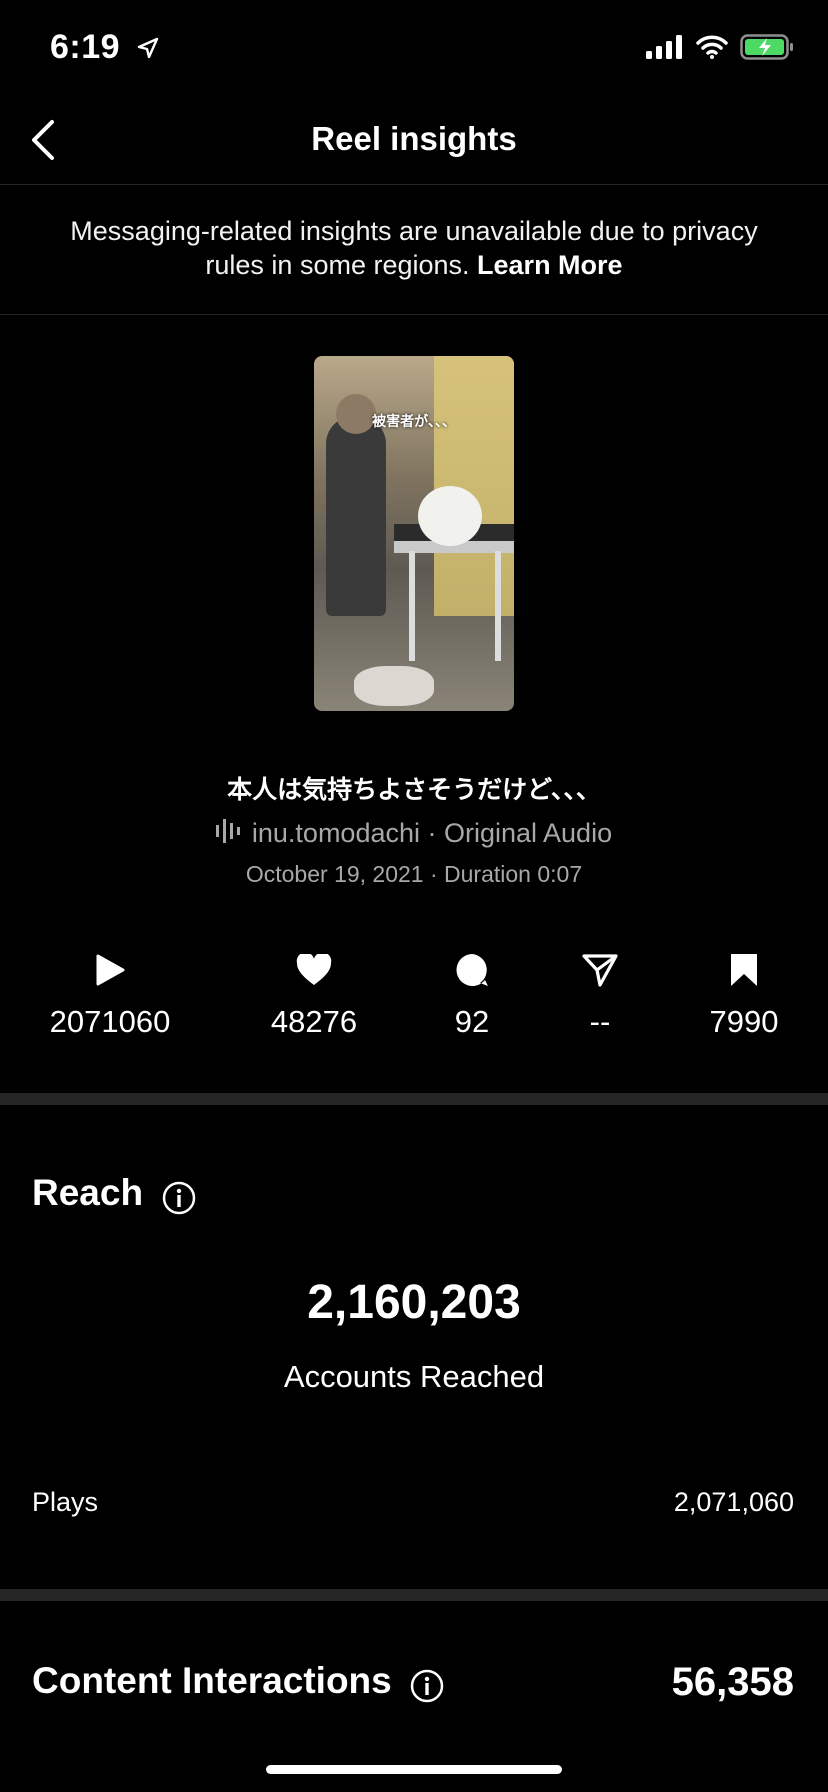 Image resolution: width=828 pixels, height=1792 pixels. I want to click on plays-value: 2,071,060, so click(733, 1502).